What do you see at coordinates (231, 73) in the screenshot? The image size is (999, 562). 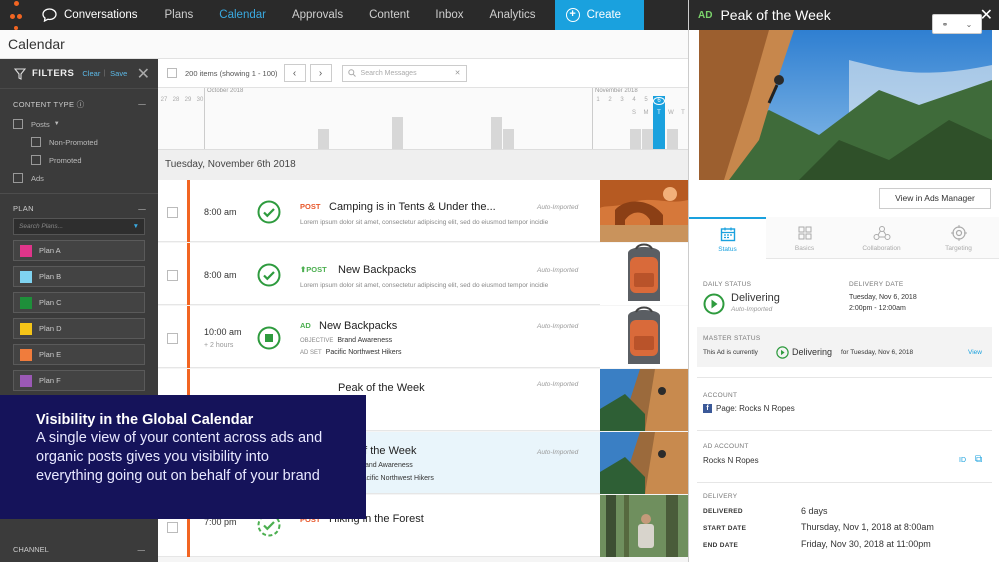 I see `items-count: 200 items (showing 1 - 100)` at bounding box center [231, 73].